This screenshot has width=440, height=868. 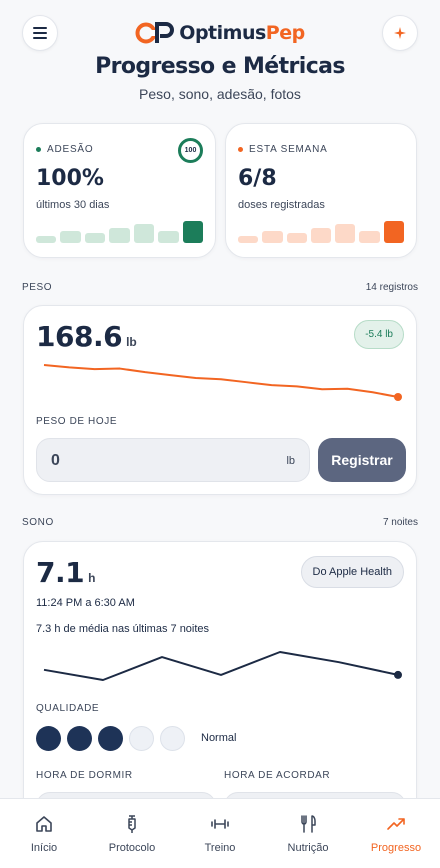 What do you see at coordinates (92, 578) in the screenshot?
I see `sleep-hours-unit: h` at bounding box center [92, 578].